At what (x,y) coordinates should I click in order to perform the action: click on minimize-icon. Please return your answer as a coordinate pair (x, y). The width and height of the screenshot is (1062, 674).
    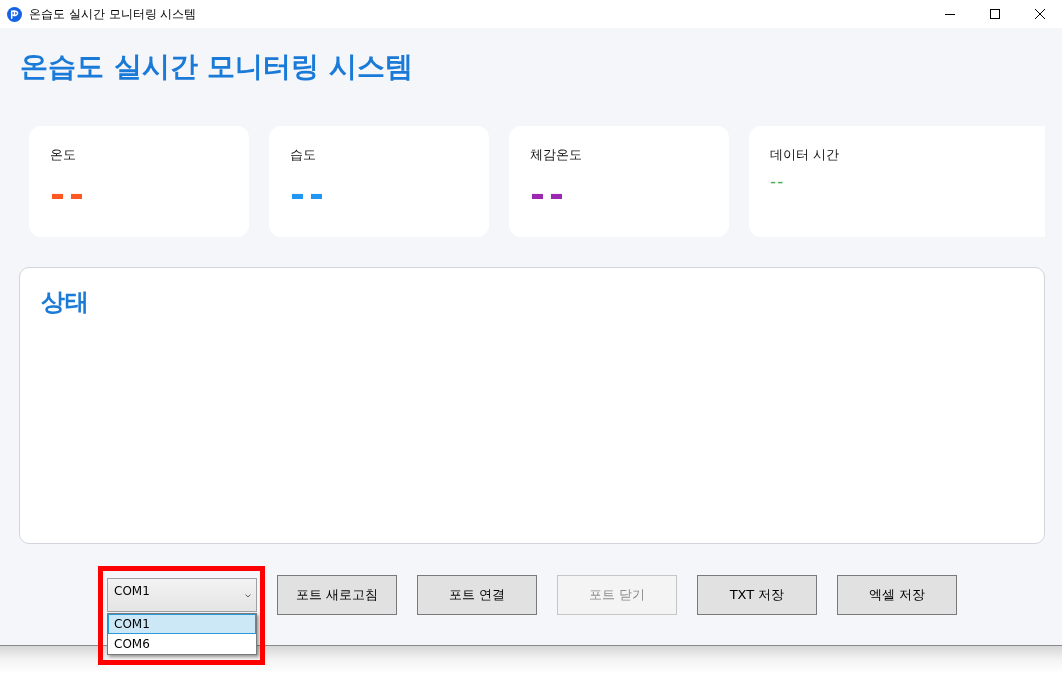
    Looking at the image, I should click on (949, 14).